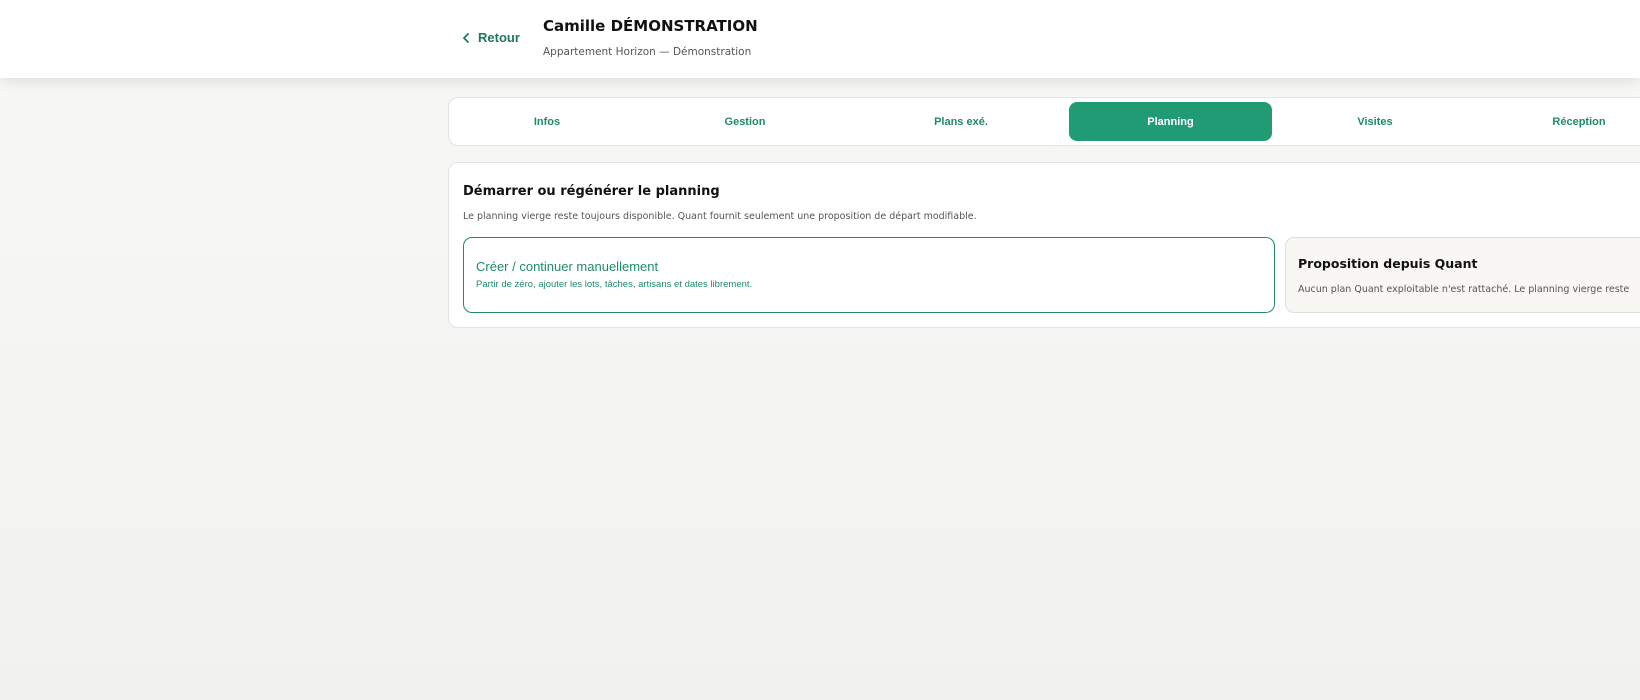 This screenshot has width=1640, height=700. Describe the element at coordinates (647, 52) in the screenshot. I see `project-subtitle: Appartement Horizon — Démonstration` at that location.